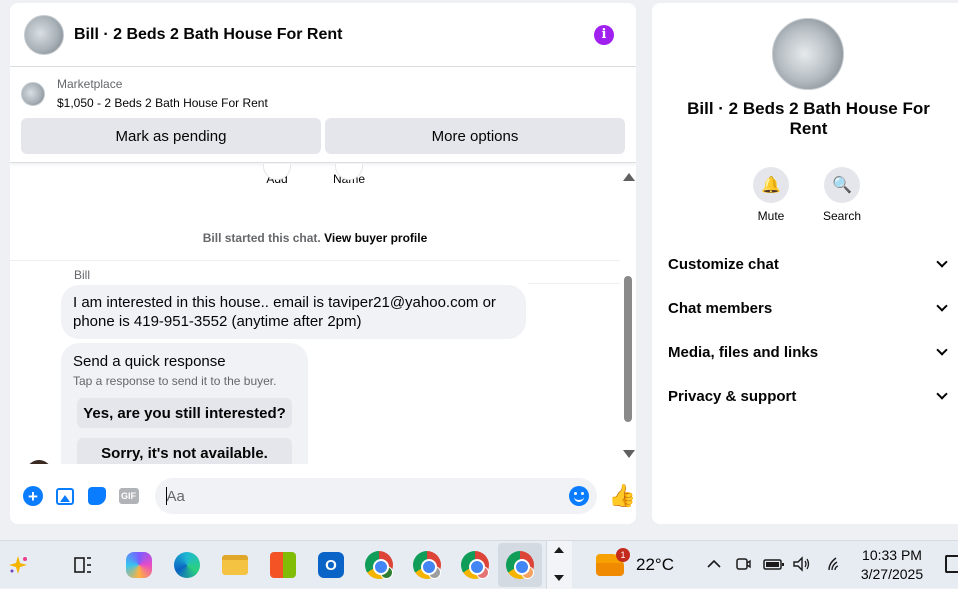  What do you see at coordinates (714, 566) in the screenshot?
I see `tray-chevron-up-icon` at bounding box center [714, 566].